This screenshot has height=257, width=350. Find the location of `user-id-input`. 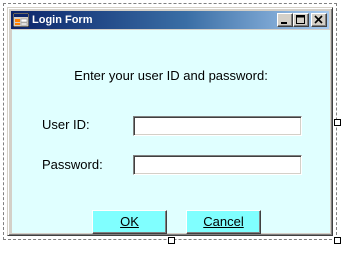

user-id-input is located at coordinates (217, 126).